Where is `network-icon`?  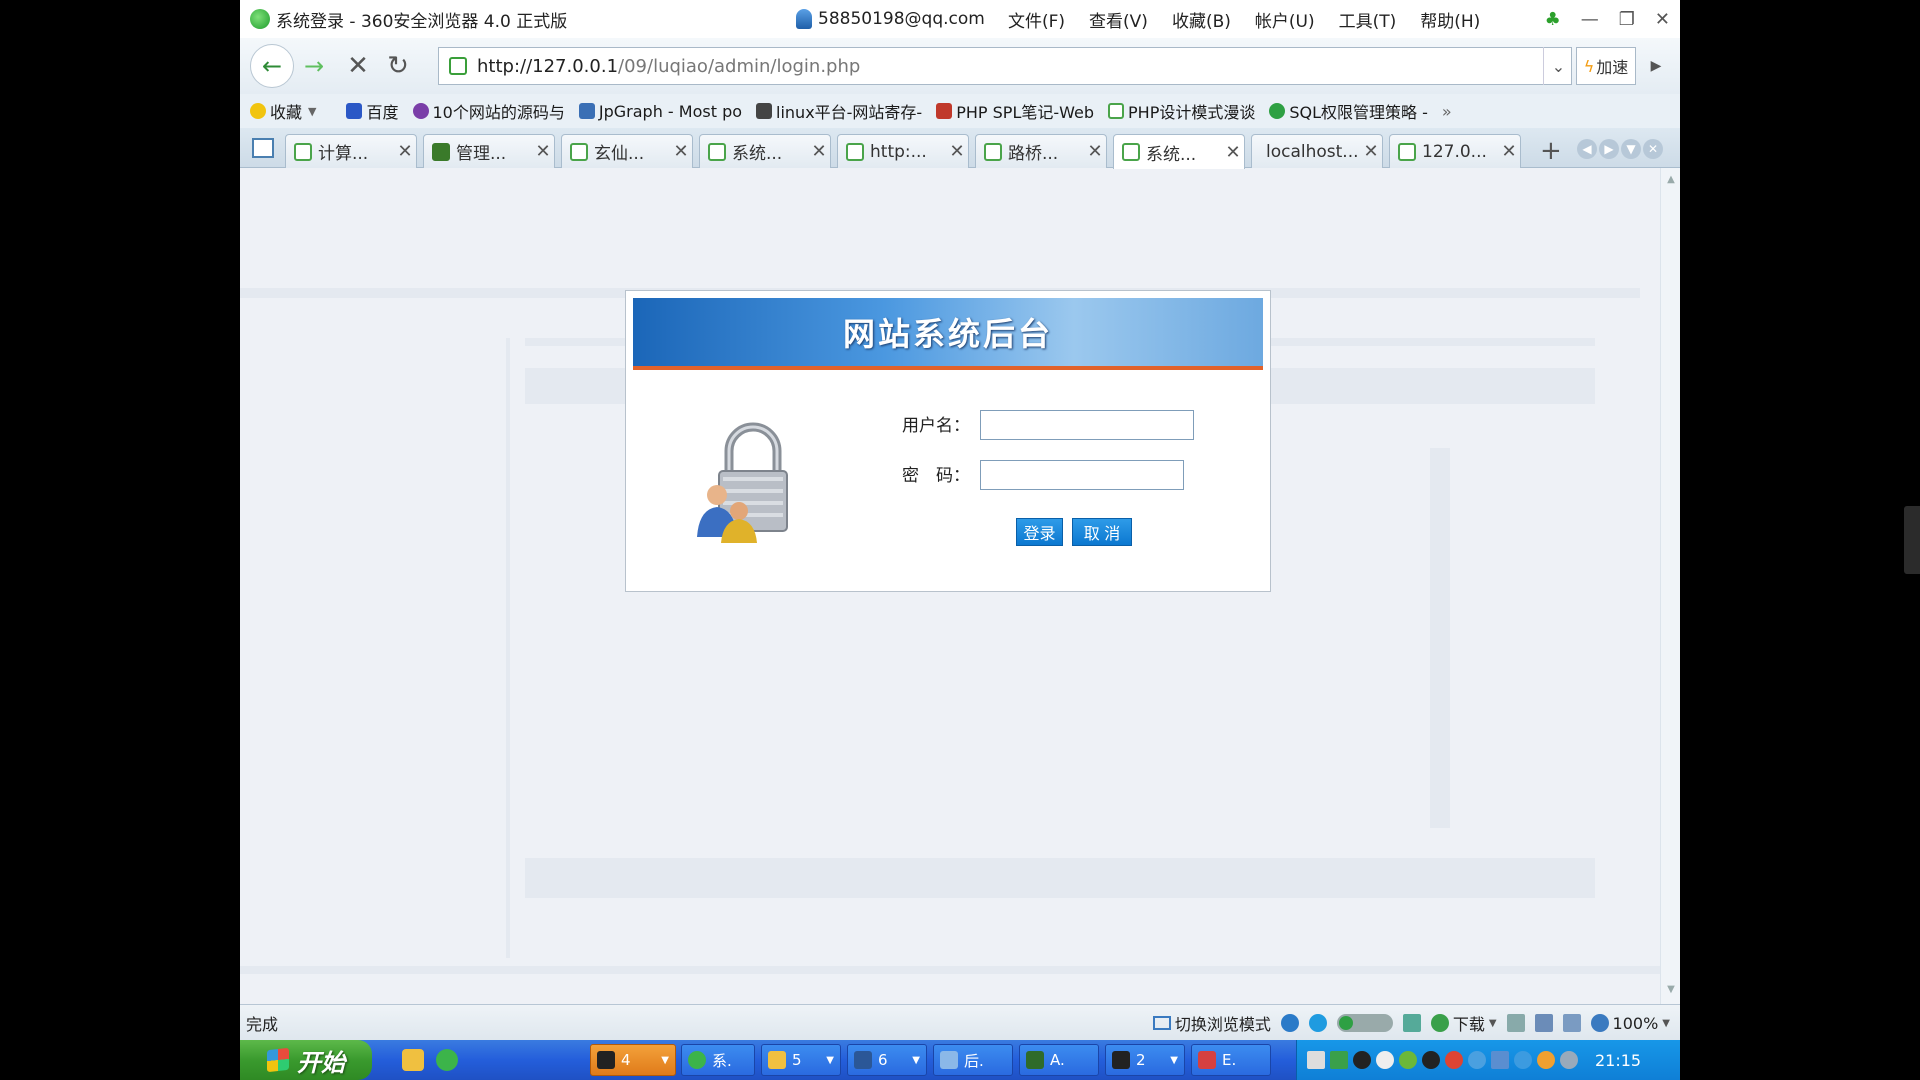 network-icon is located at coordinates (1339, 1060).